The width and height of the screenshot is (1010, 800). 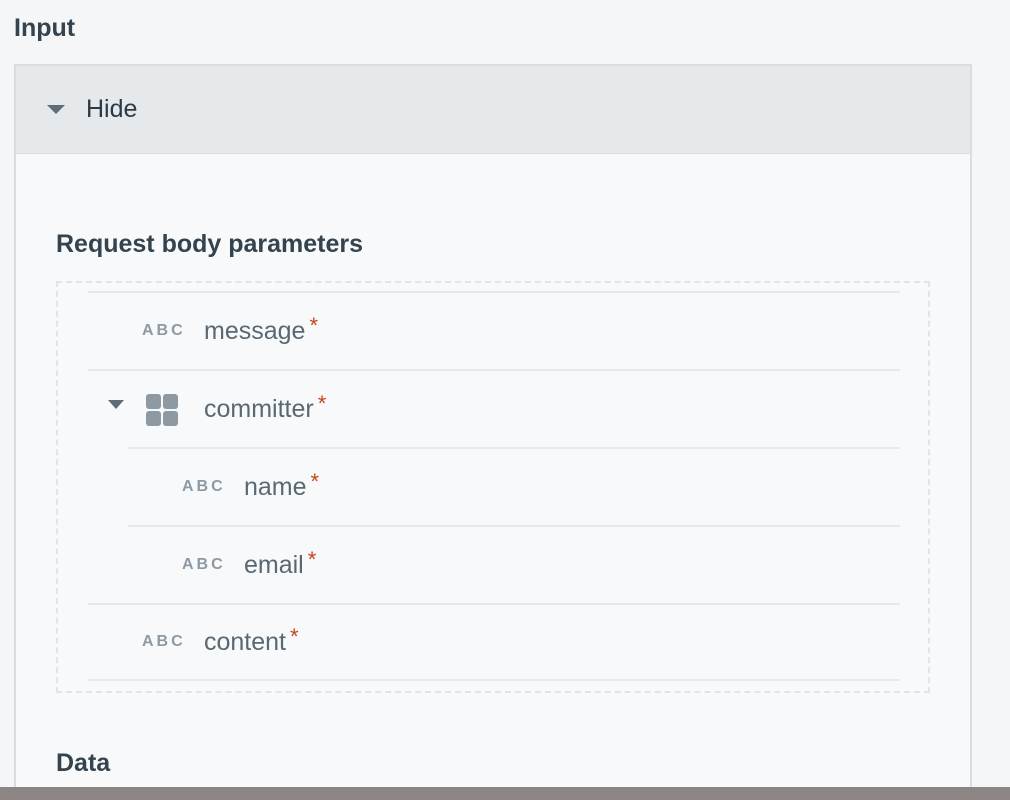 I want to click on data-section-title: Data, so click(x=83, y=763).